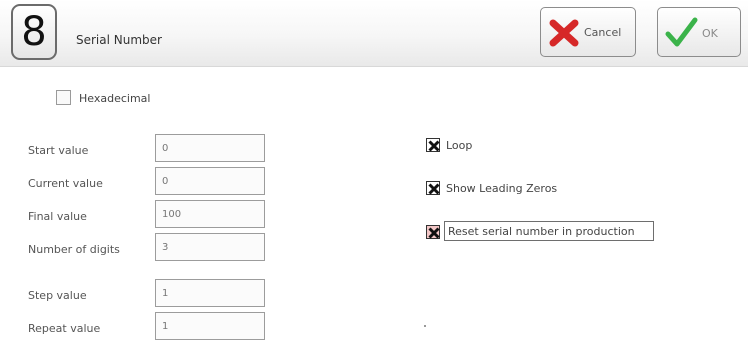 The width and height of the screenshot is (748, 360). What do you see at coordinates (699, 32) in the screenshot?
I see `ok-button: OK` at bounding box center [699, 32].